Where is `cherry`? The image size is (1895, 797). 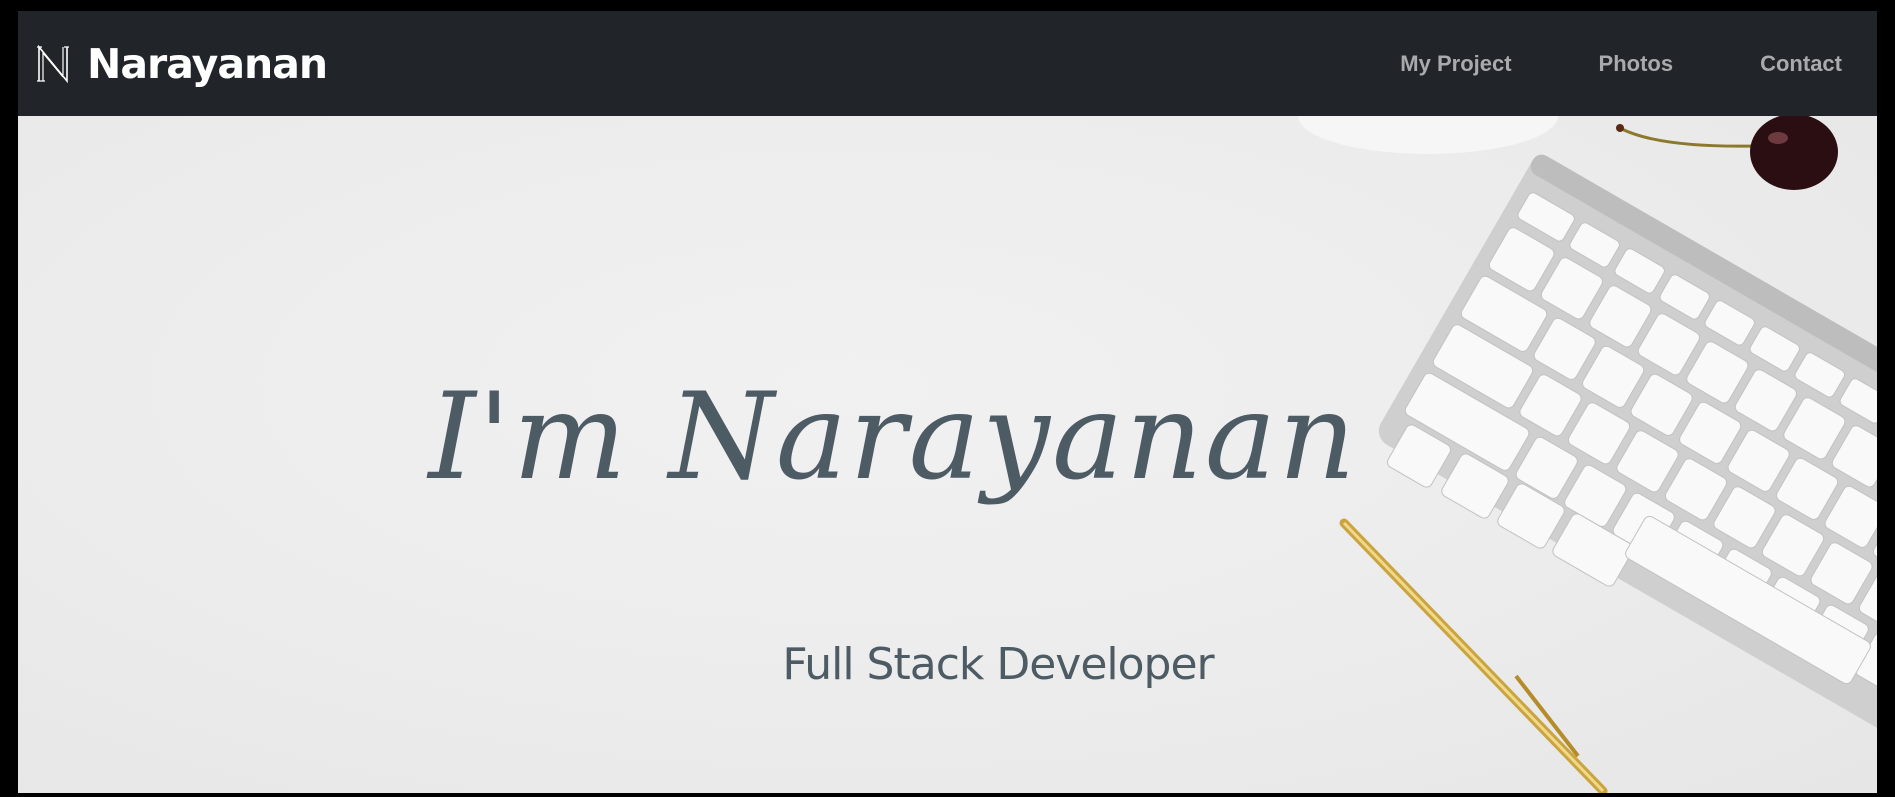 cherry is located at coordinates (1794, 153).